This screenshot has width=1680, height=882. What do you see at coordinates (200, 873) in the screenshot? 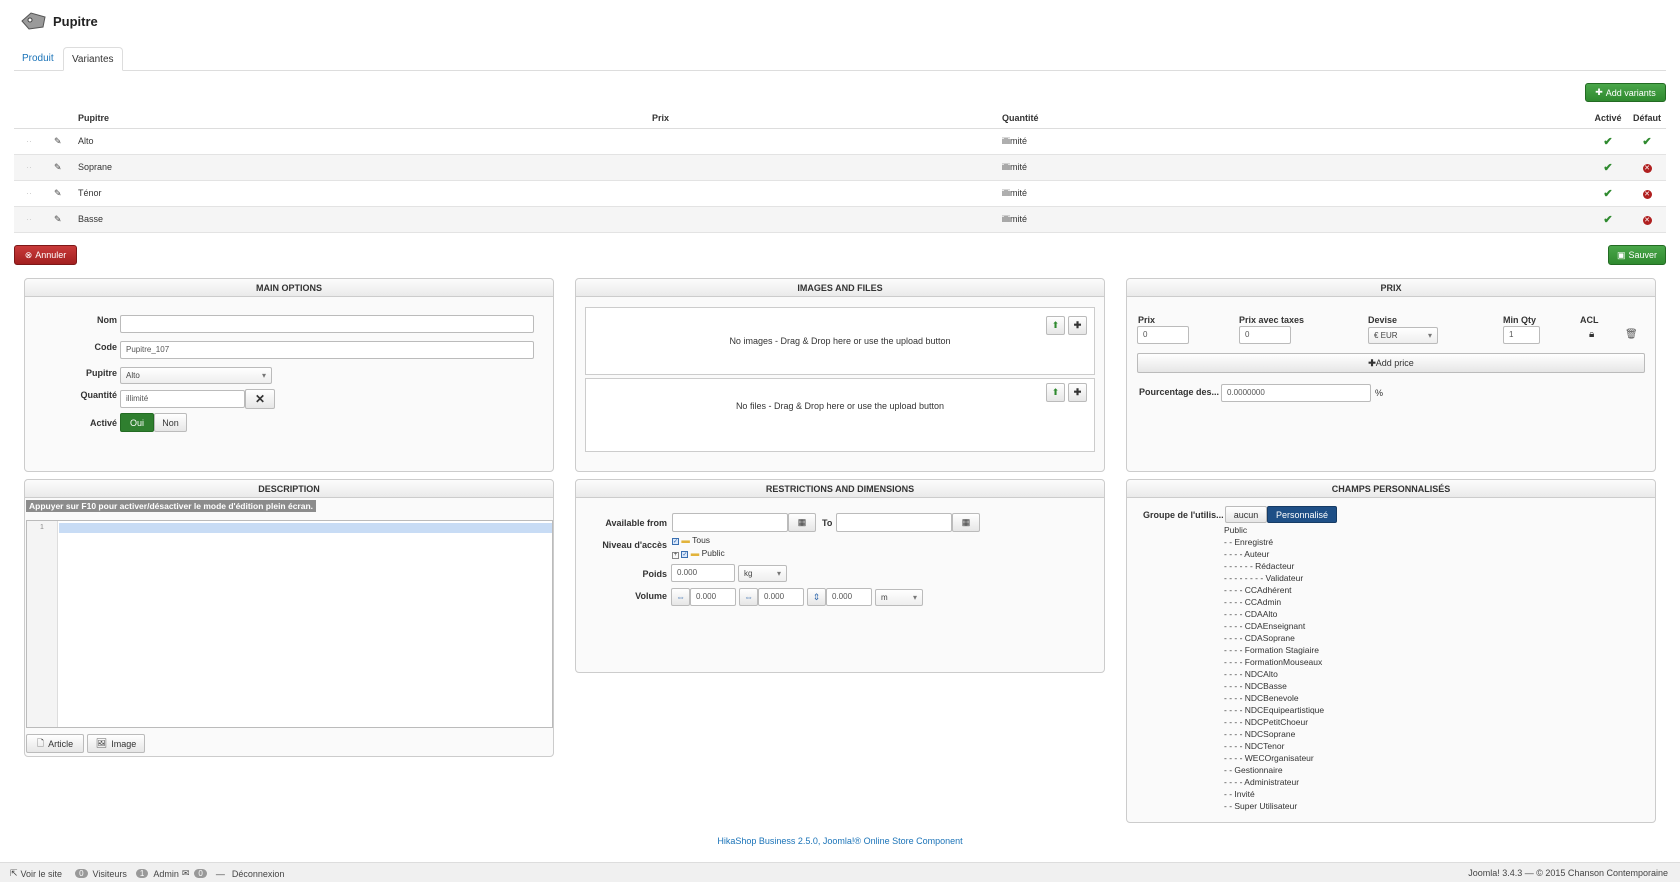
I see `messages-badge: 0` at bounding box center [200, 873].